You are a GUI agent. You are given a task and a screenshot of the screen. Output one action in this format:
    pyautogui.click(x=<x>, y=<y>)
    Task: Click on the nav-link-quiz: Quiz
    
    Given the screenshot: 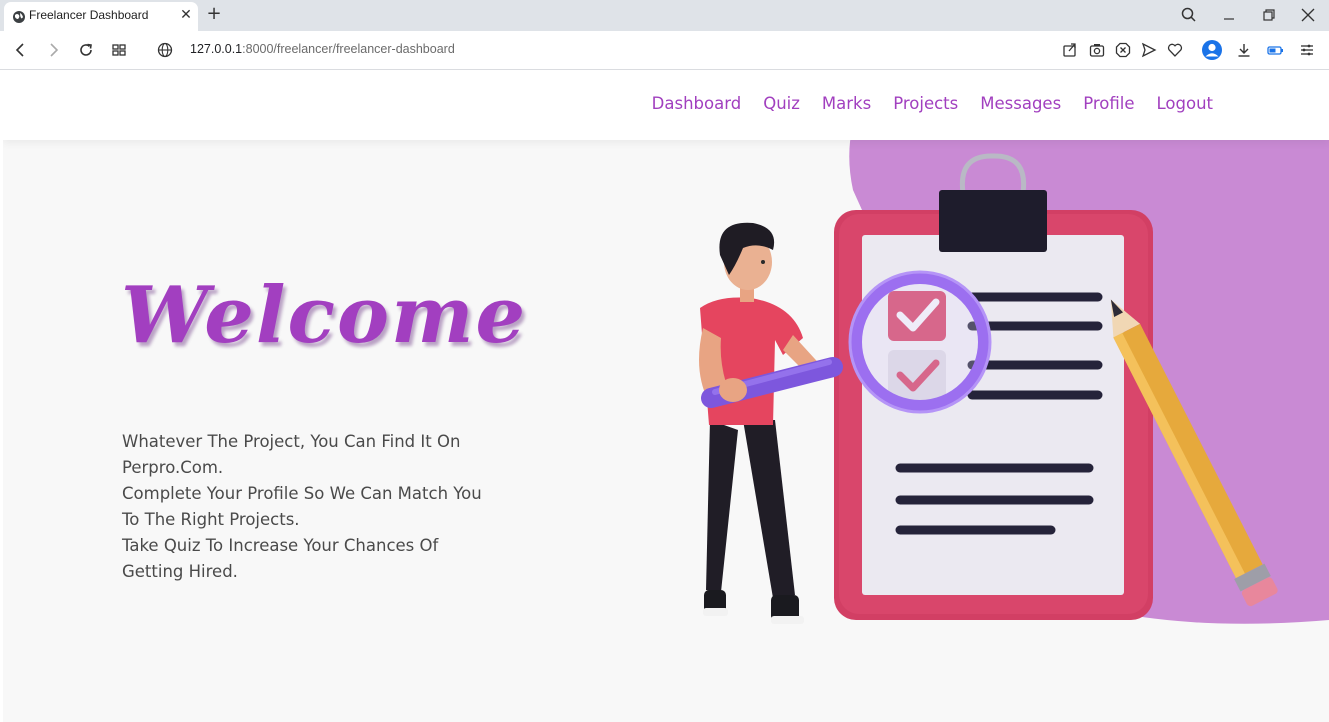 What is the action you would take?
    pyautogui.click(x=781, y=103)
    